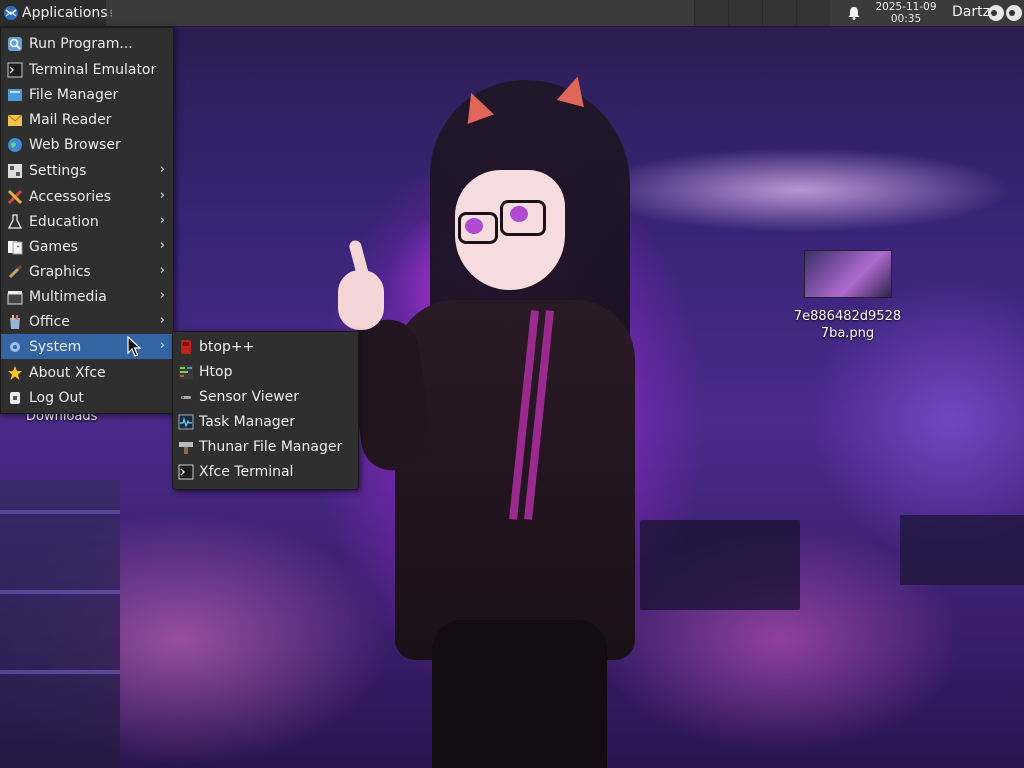  I want to click on character-legs, so click(519, 694).